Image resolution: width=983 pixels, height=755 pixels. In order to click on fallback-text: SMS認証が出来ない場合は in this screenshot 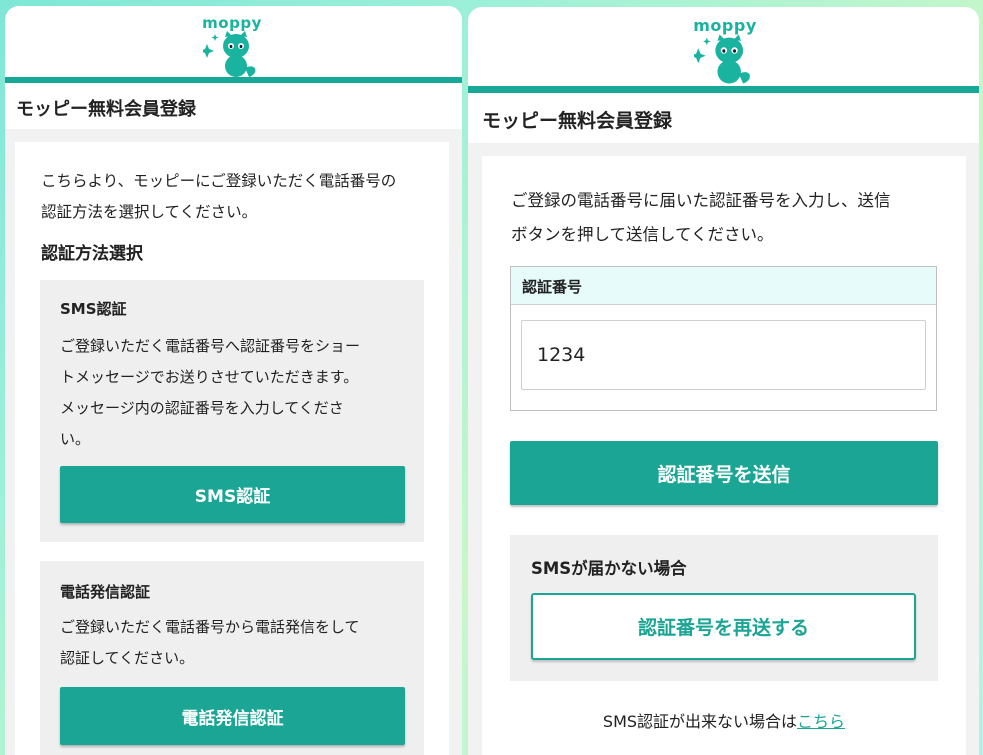, I will do `click(700, 721)`.